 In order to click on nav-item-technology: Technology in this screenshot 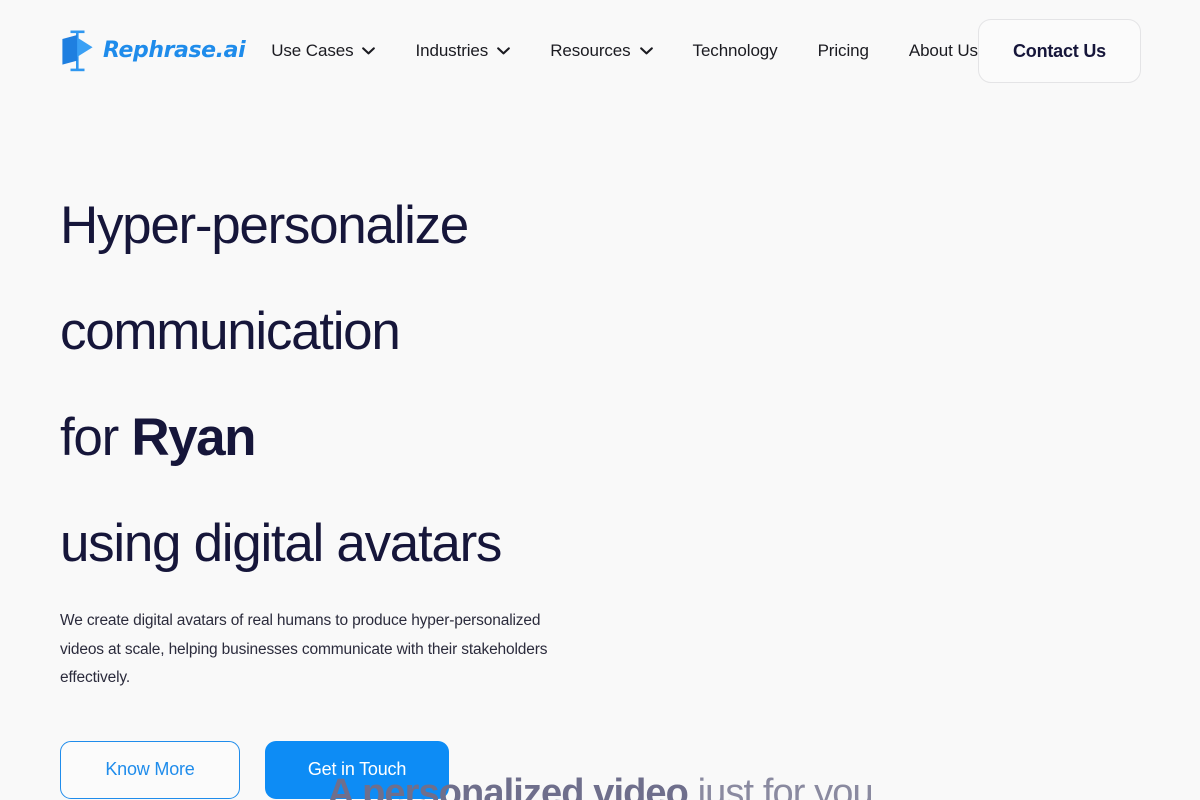, I will do `click(735, 51)`.